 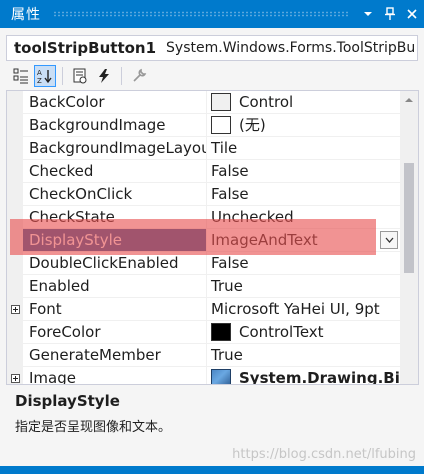 What do you see at coordinates (212, 470) in the screenshot?
I see `bottom-status-bar` at bounding box center [212, 470].